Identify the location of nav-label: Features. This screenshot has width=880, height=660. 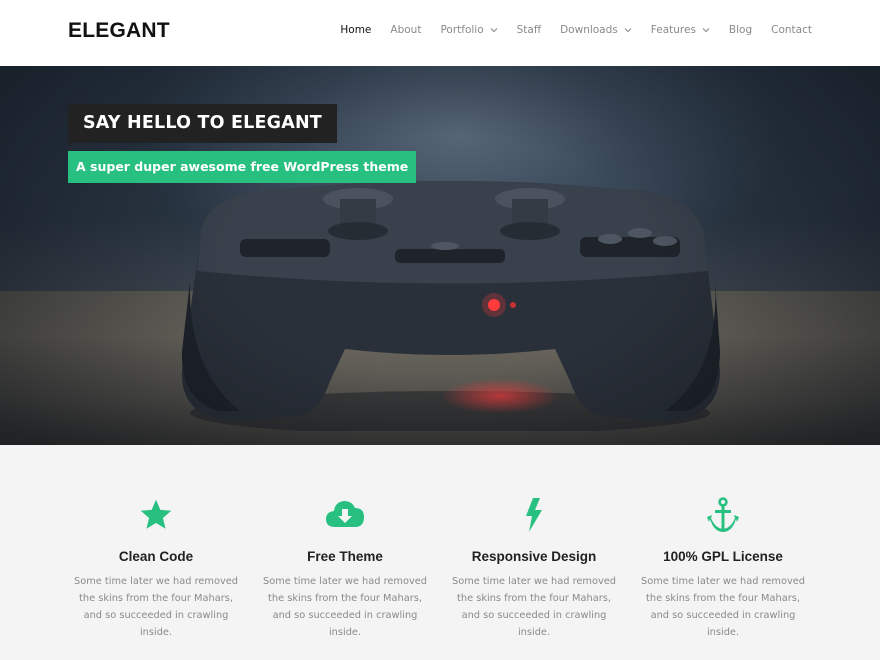
(673, 30).